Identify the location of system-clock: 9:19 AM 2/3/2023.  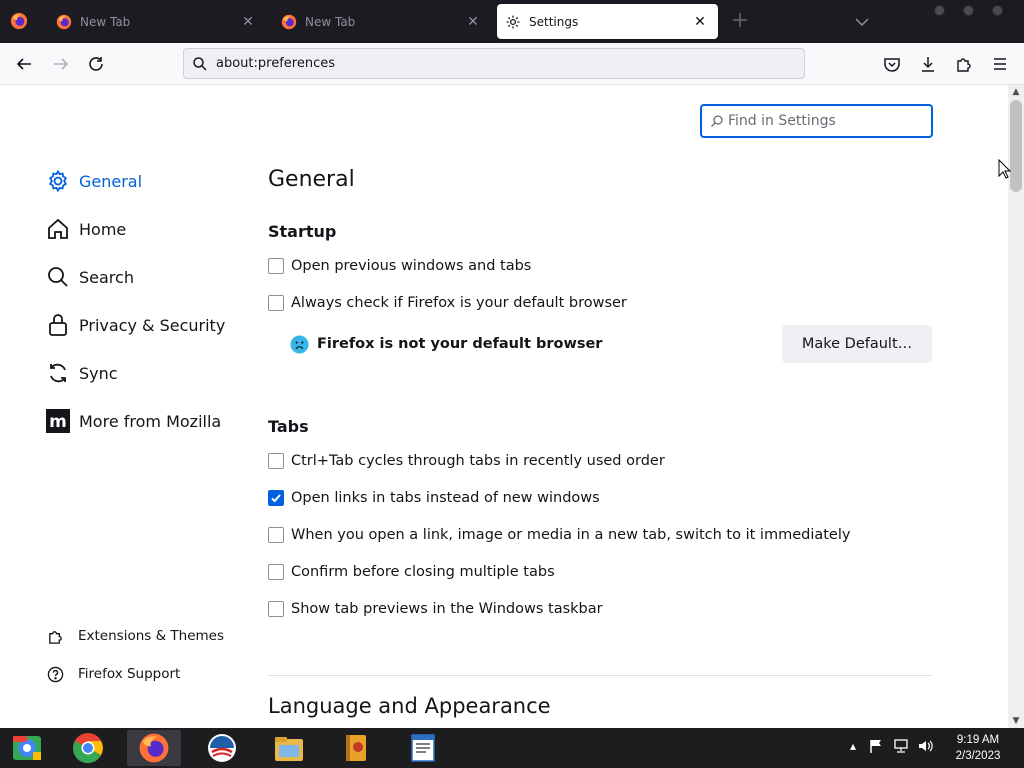
(978, 748).